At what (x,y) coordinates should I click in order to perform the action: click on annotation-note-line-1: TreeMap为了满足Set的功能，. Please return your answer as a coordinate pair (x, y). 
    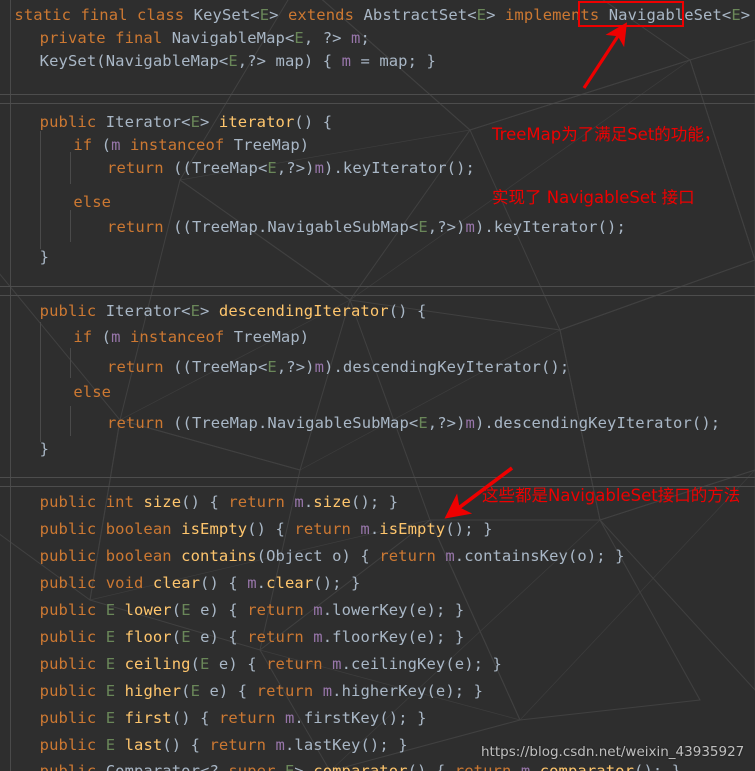
    Looking at the image, I should click on (606, 134).